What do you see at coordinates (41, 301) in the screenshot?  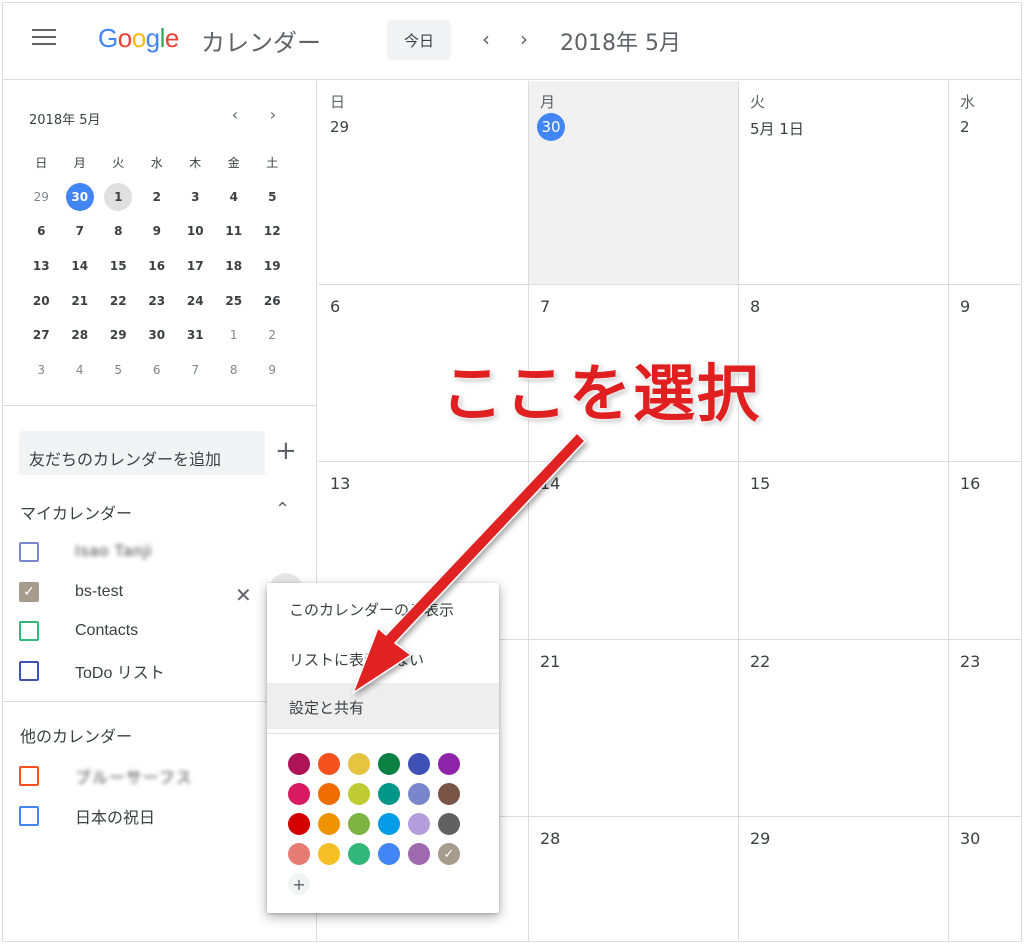 I see `mini-day: 20` at bounding box center [41, 301].